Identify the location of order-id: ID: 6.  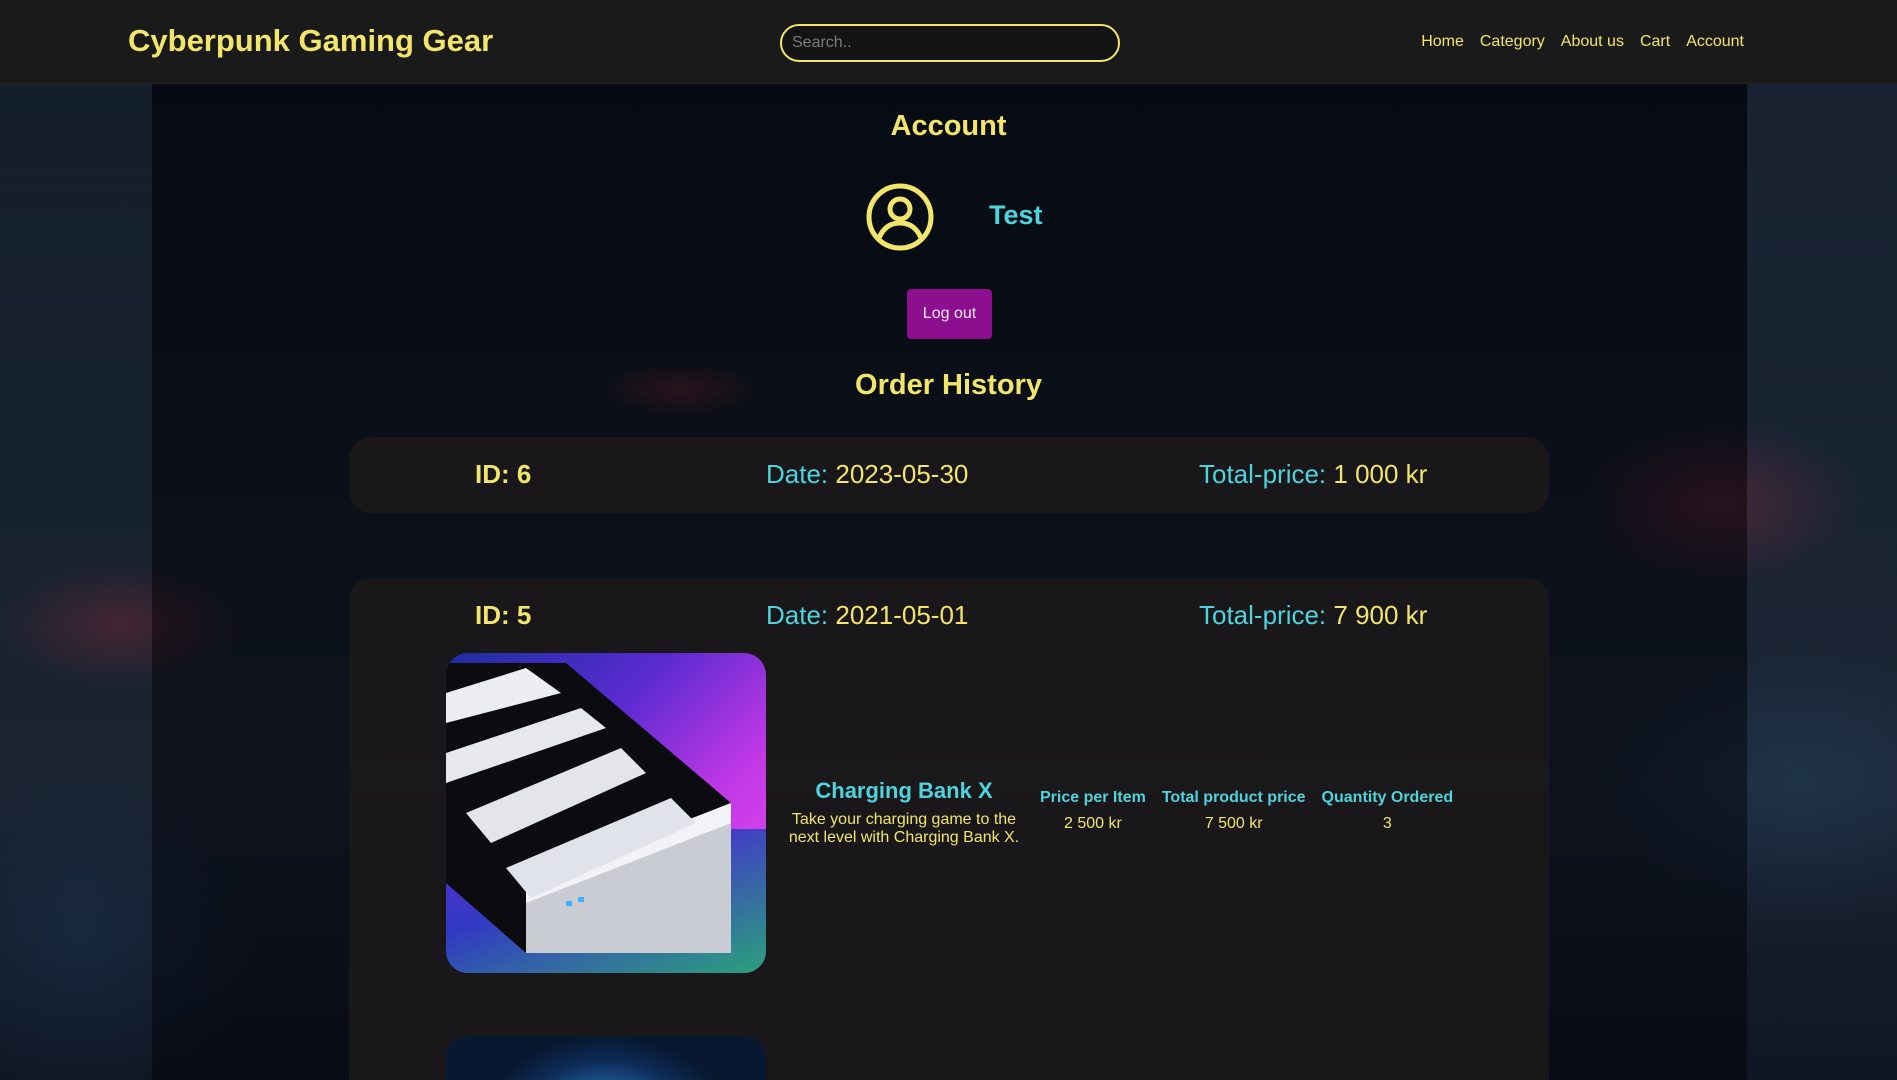
(503, 474).